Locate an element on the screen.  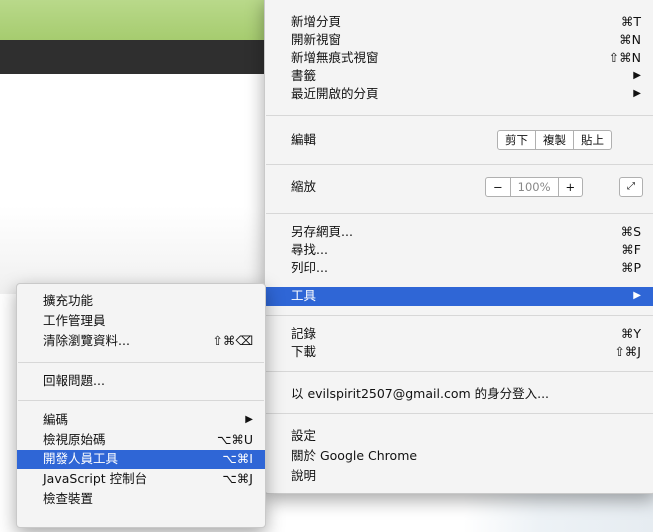
menu-item-shortcut: ⇧⌘J is located at coordinates (627, 351).